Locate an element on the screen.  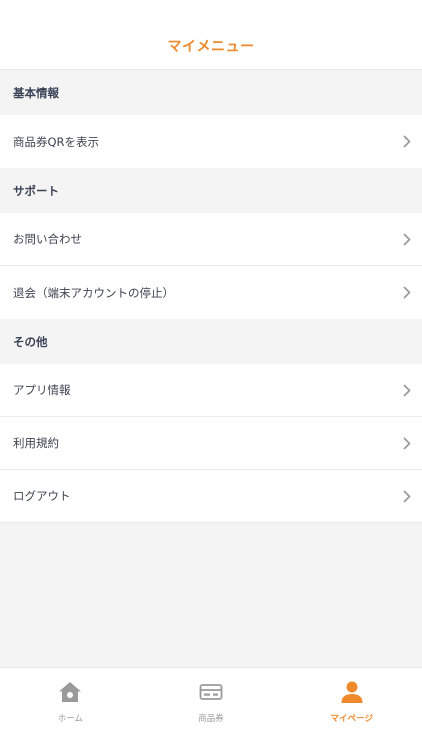
tab-label: 商品券 is located at coordinates (211, 719).